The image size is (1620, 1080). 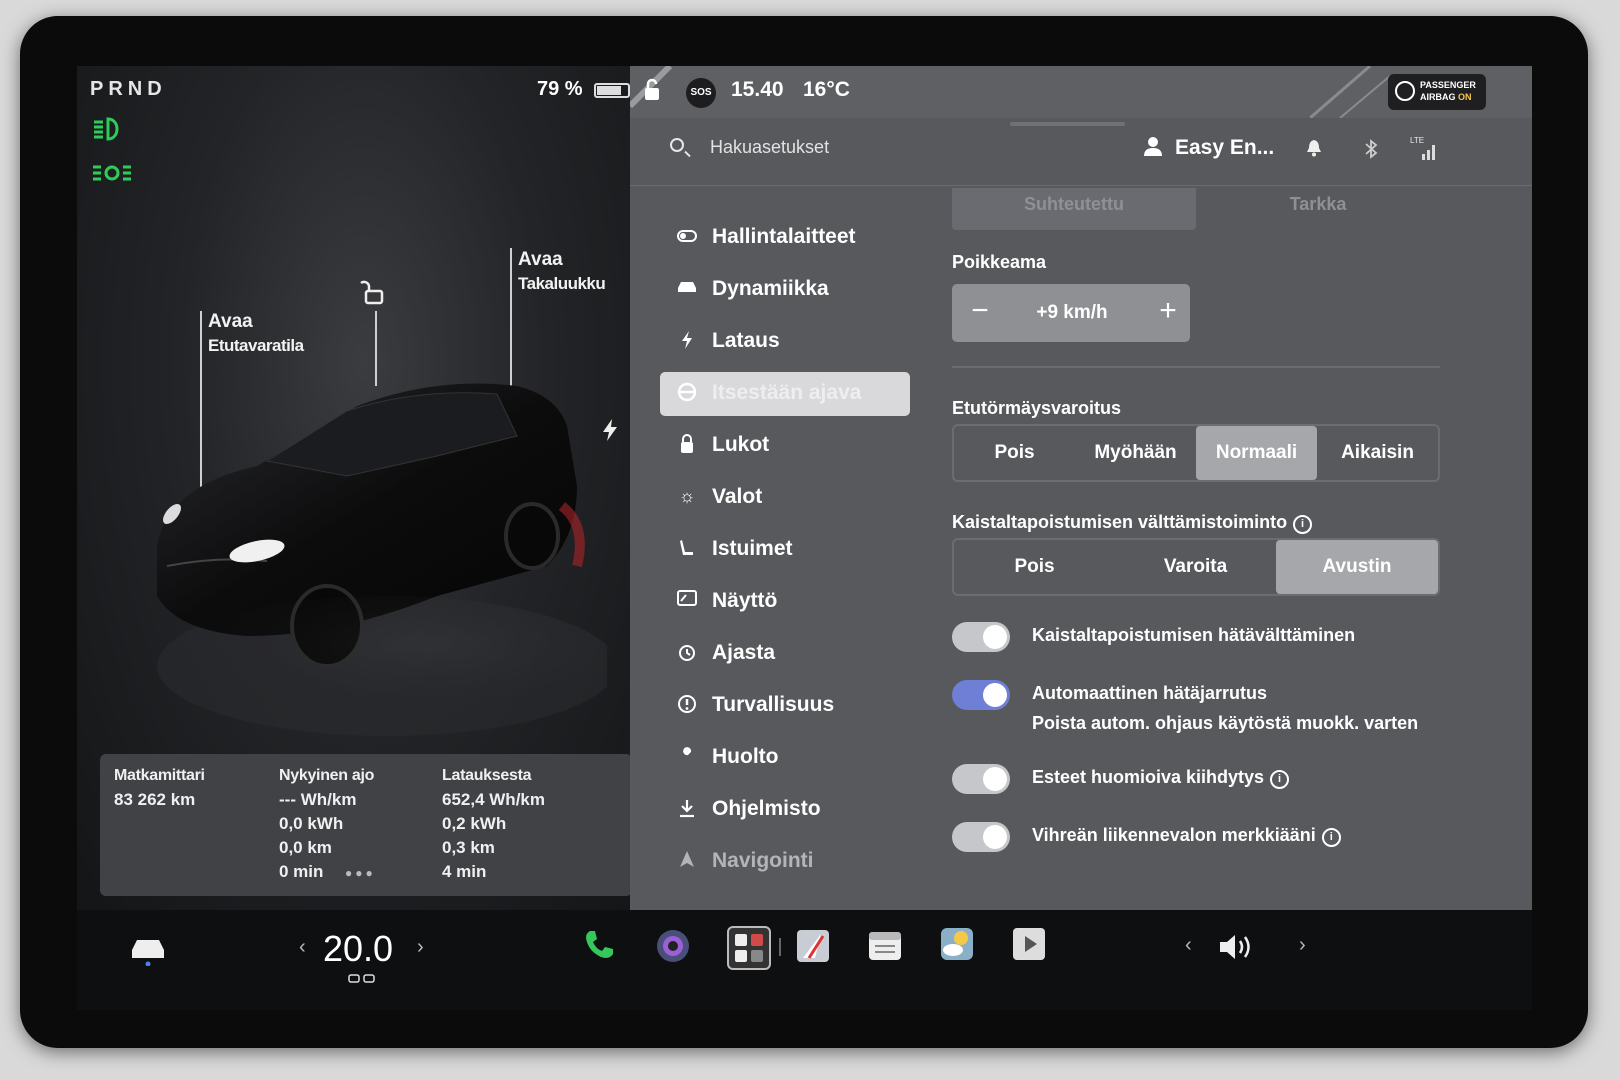 I want to click on fcw-option-myohaan: Myöhään, so click(x=1135, y=453).